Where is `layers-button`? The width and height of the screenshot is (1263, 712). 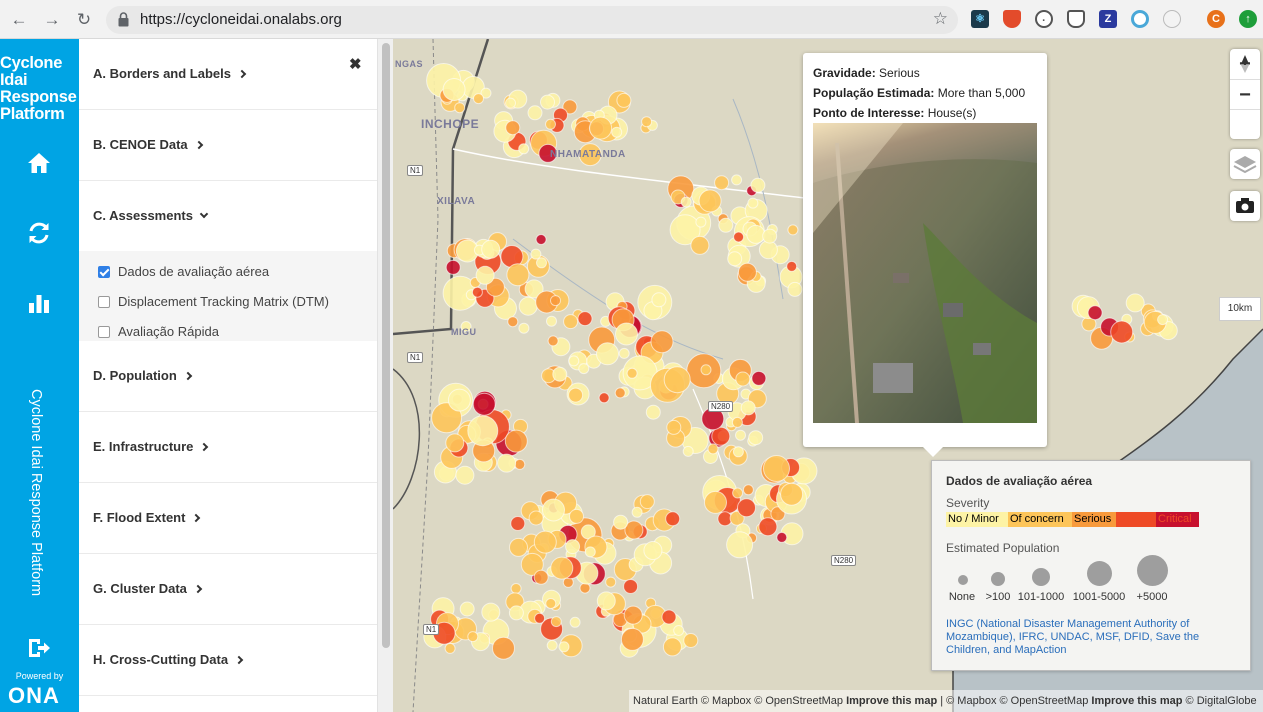 layers-button is located at coordinates (1245, 164).